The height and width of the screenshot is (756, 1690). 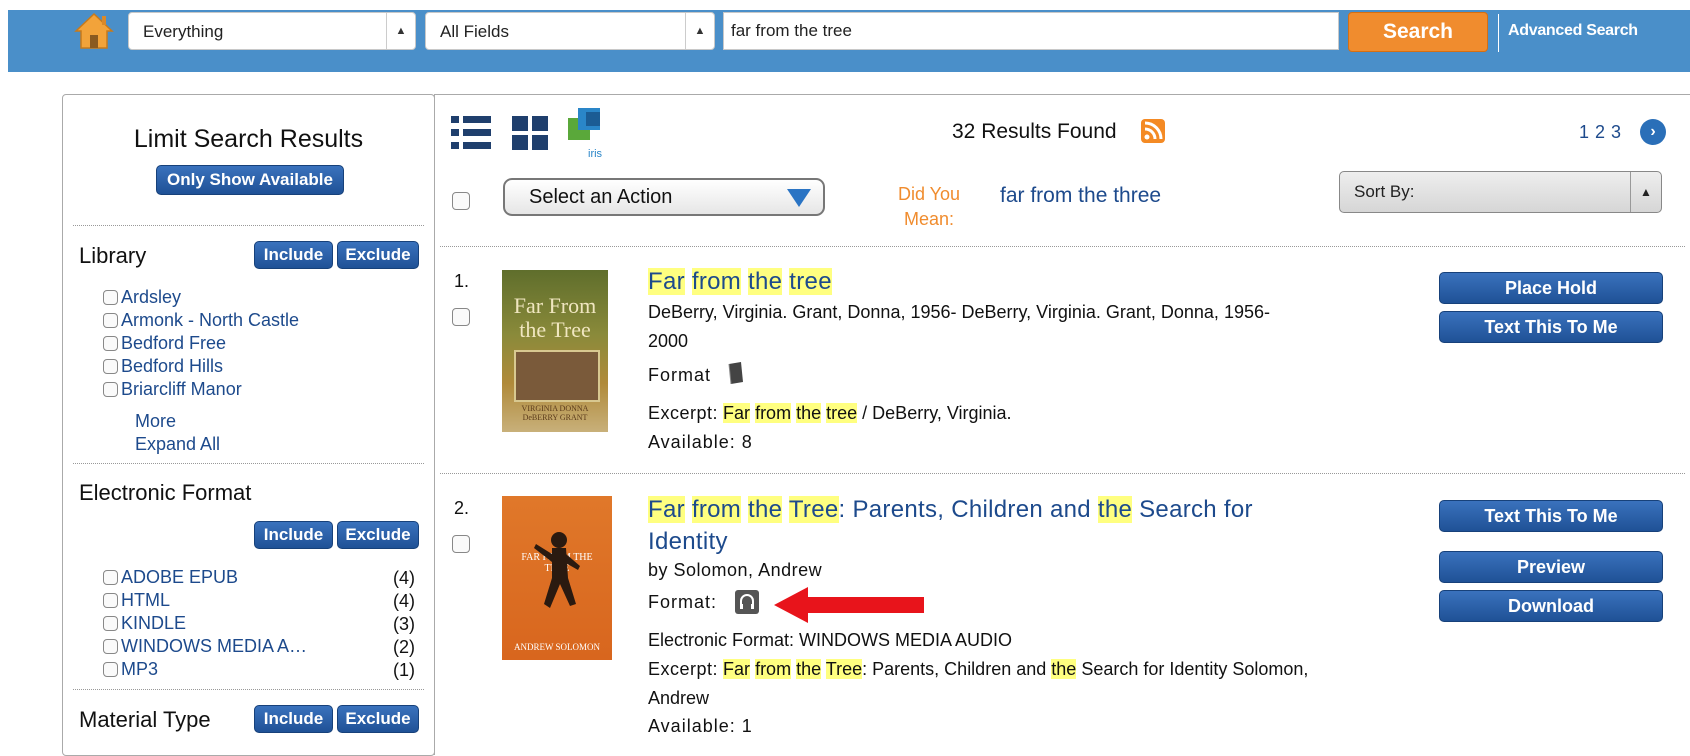 I want to click on expand-all-link: Expand All, so click(x=177, y=444).